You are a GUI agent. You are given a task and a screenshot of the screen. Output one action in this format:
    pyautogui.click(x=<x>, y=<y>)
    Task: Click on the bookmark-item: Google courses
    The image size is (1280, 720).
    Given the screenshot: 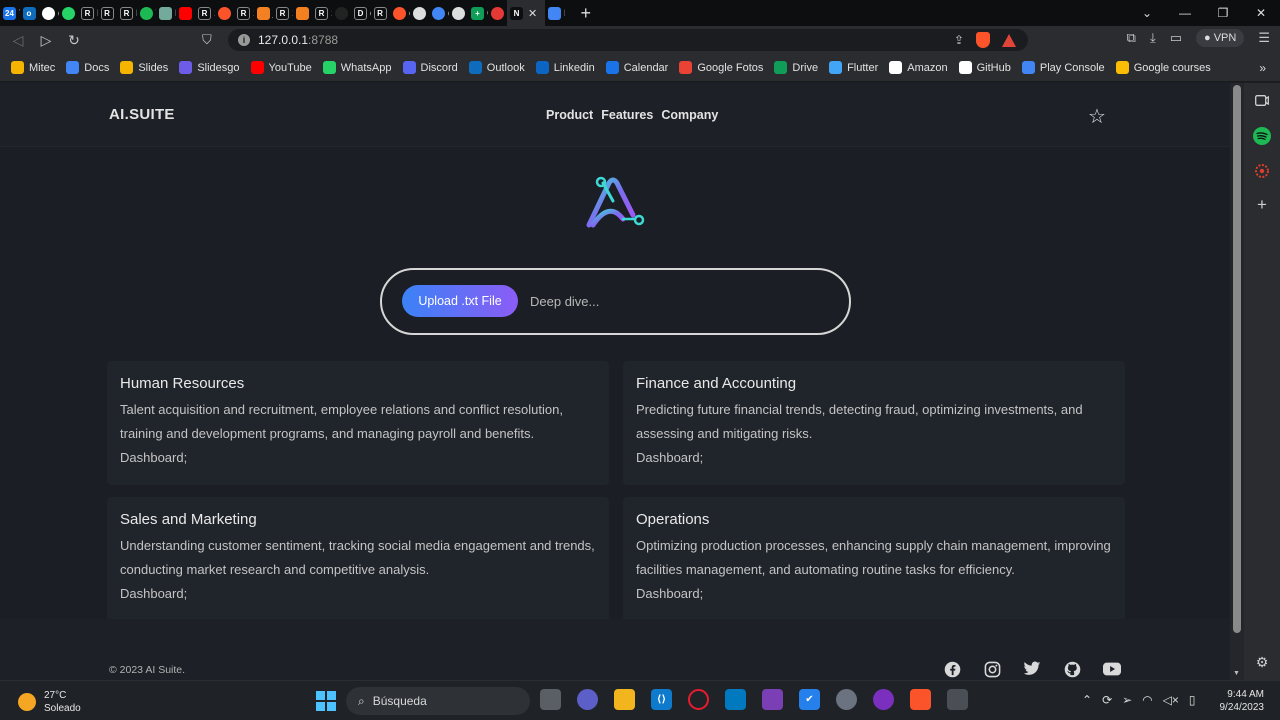 What is the action you would take?
    pyautogui.click(x=1163, y=67)
    